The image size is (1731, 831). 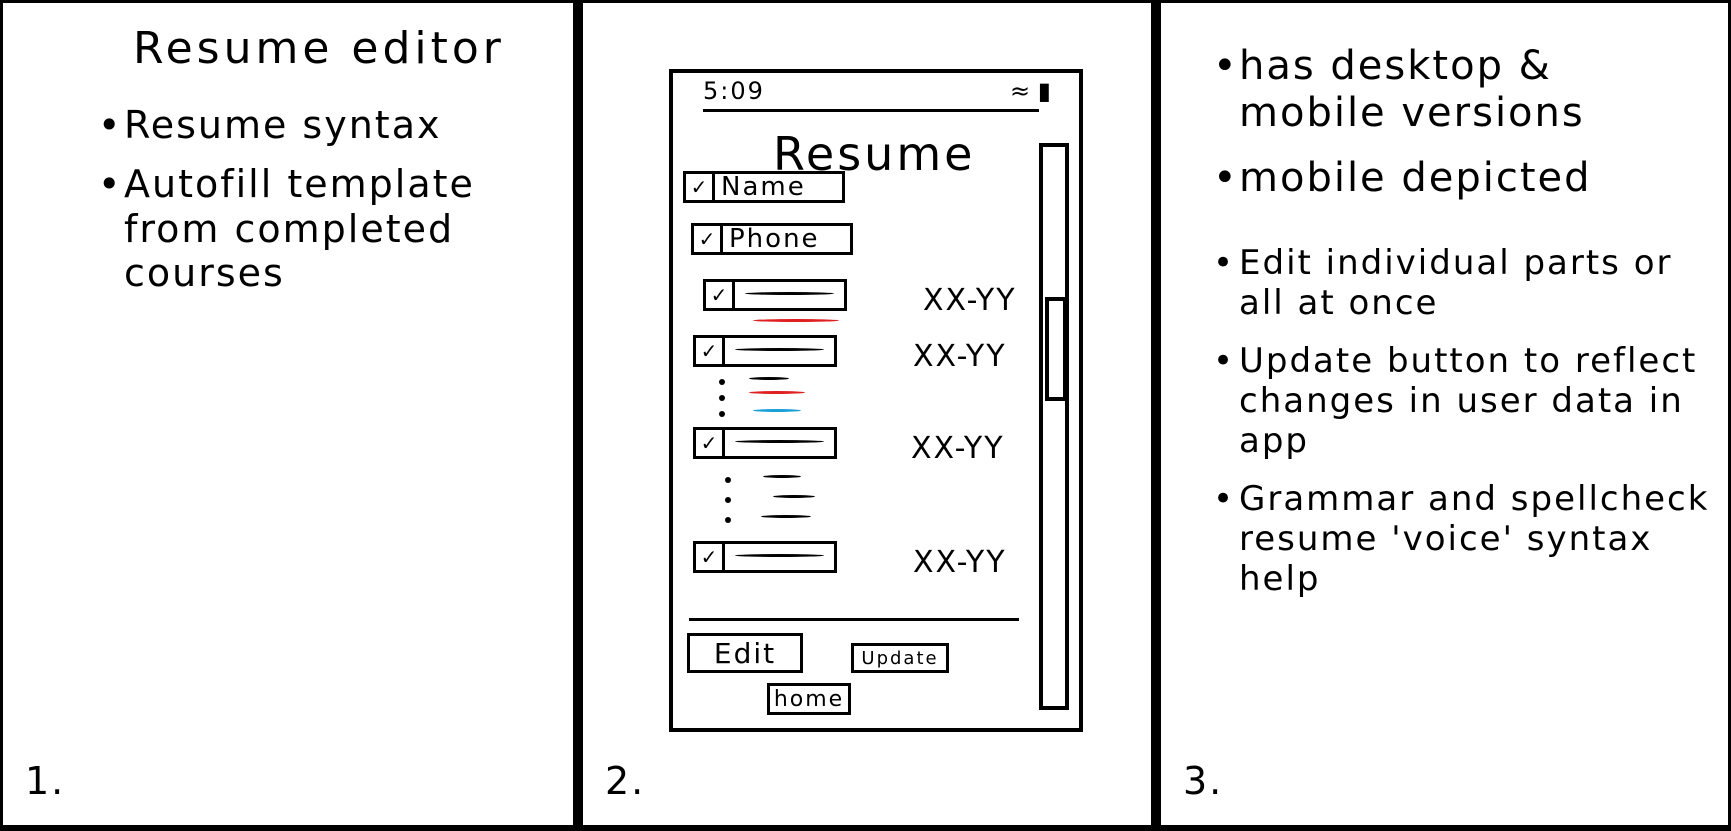 I want to click on entry-3-range: XX-YY, so click(x=958, y=448).